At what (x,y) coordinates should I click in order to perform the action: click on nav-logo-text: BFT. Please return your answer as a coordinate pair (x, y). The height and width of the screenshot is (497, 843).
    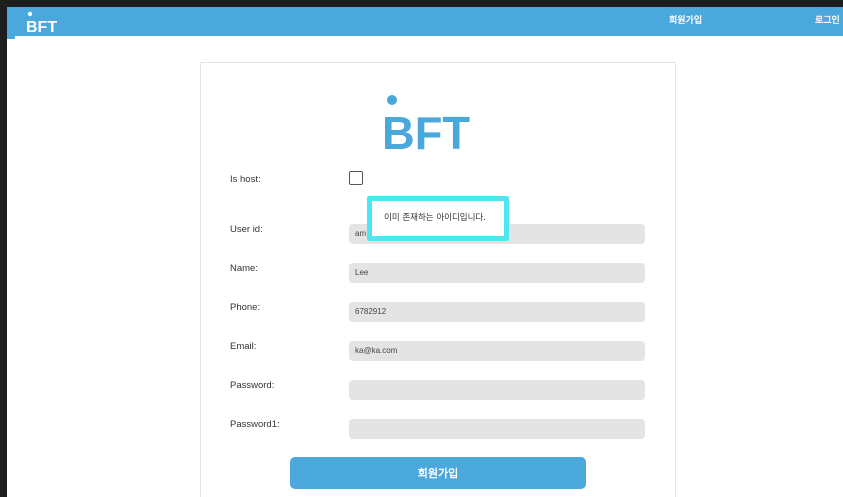
    Looking at the image, I should click on (41, 26).